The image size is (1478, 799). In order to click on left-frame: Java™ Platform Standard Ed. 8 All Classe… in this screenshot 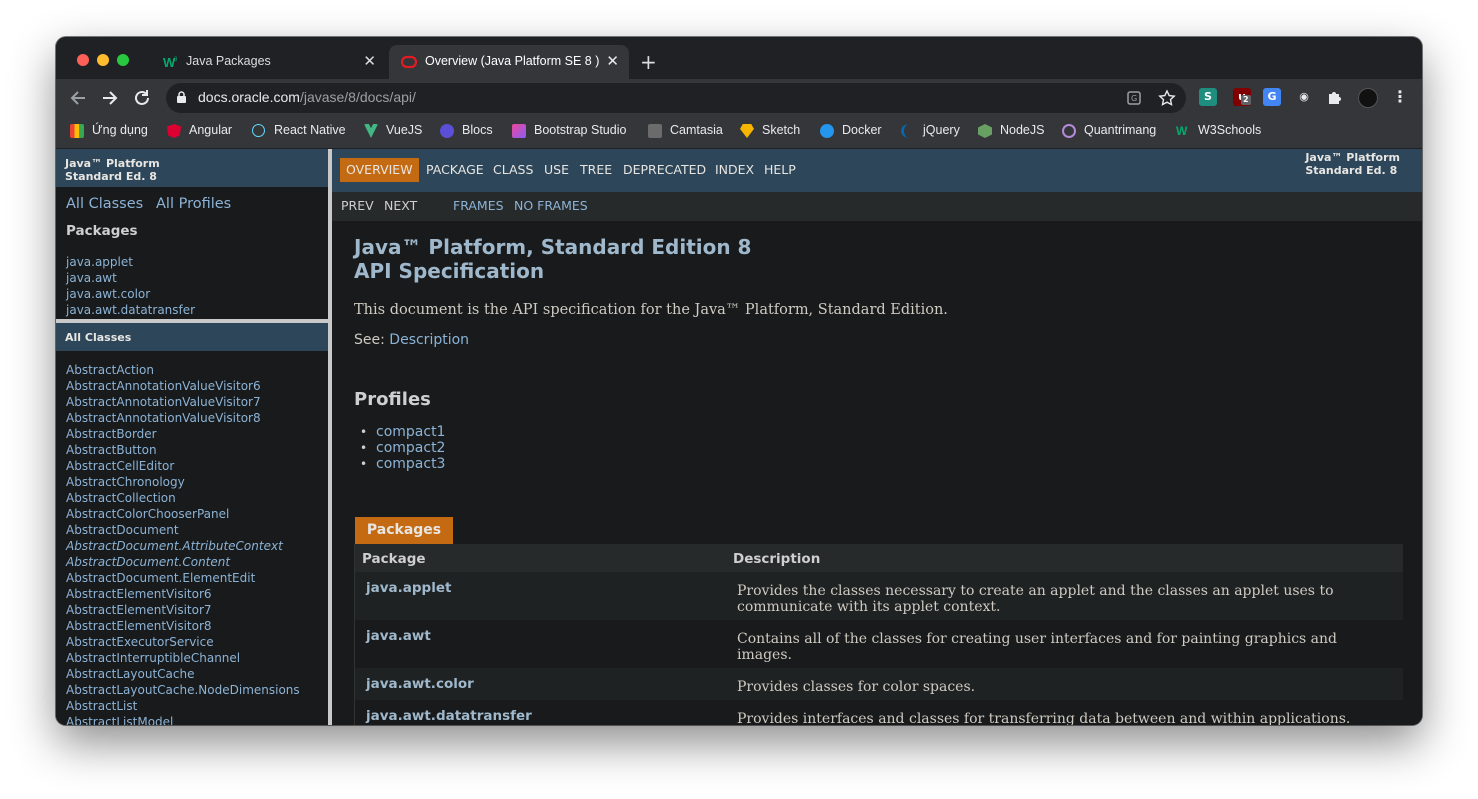, I will do `click(192, 437)`.